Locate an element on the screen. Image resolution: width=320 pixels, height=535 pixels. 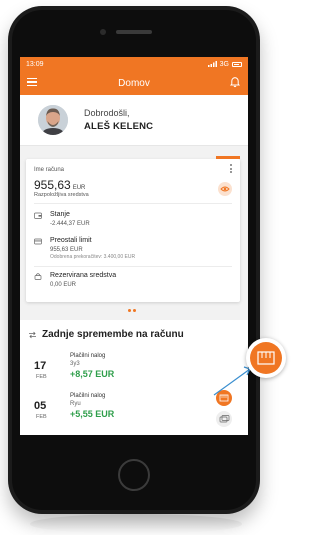
tx-amount: +8,57 EUR is located at coordinates (92, 374).